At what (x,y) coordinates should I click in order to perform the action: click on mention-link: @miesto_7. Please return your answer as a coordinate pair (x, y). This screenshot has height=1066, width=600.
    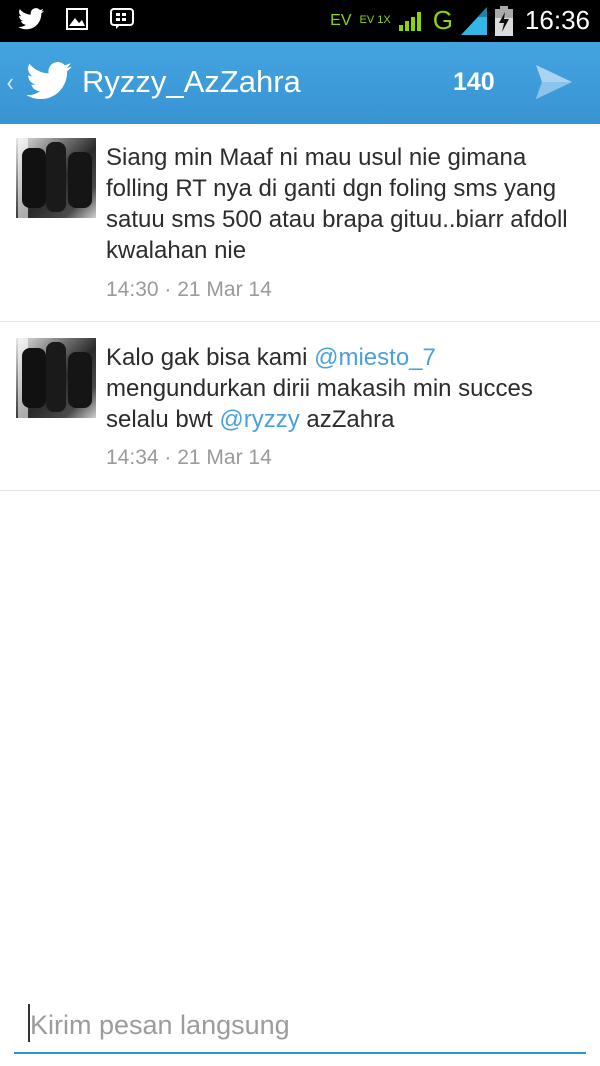
    Looking at the image, I should click on (375, 357).